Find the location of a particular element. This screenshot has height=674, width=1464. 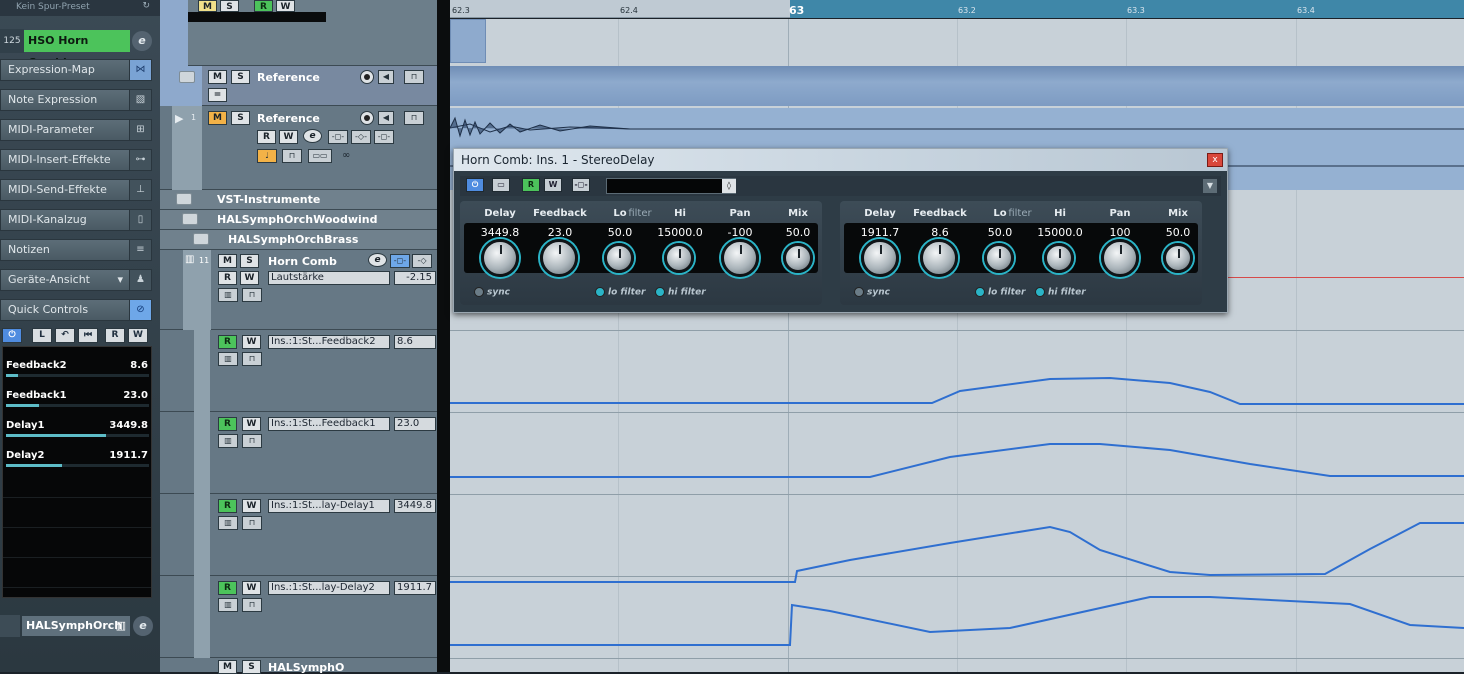

qc-write-button: W is located at coordinates (138, 335).